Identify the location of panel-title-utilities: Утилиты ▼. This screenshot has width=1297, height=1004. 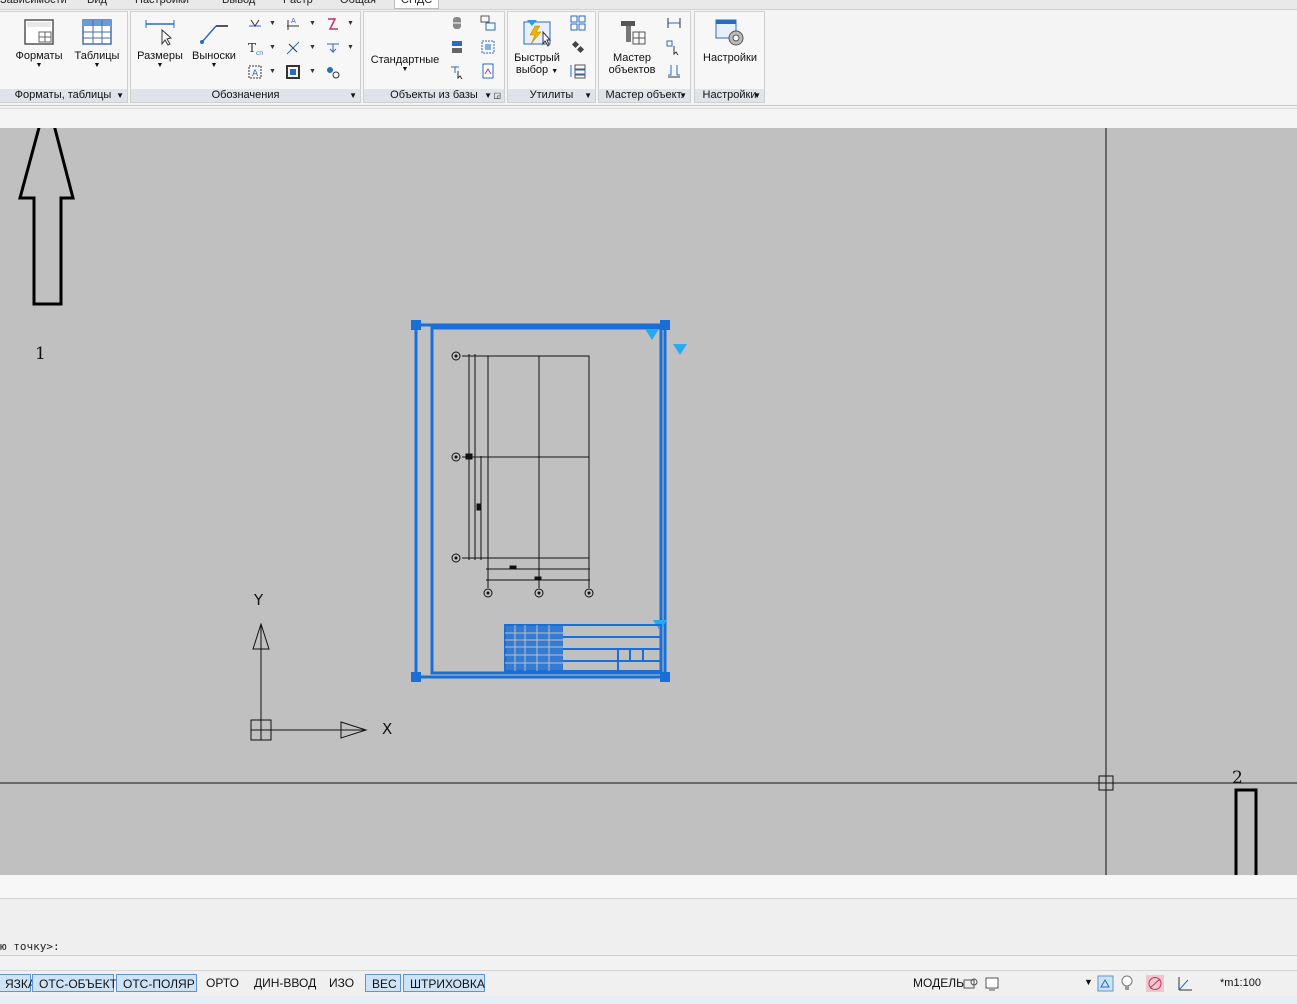
(551, 95).